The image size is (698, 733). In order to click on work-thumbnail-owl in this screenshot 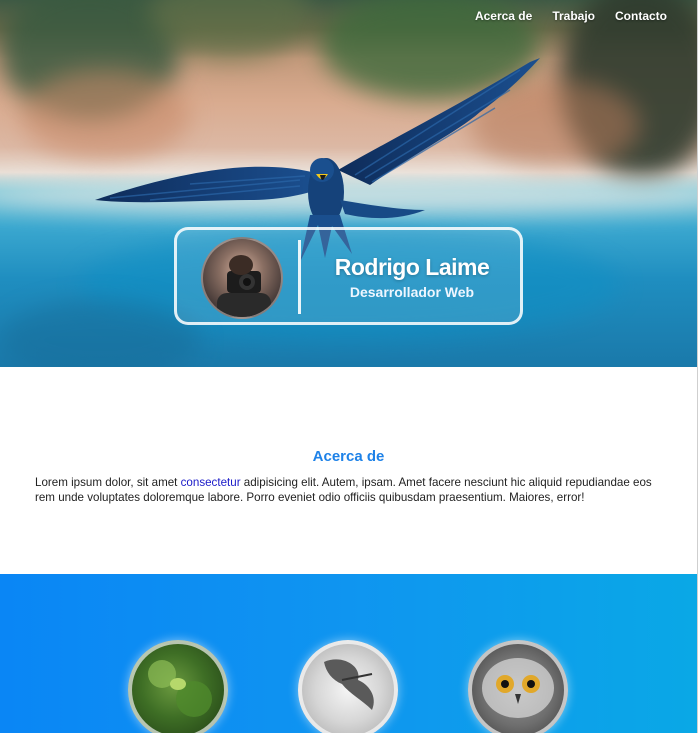, I will do `click(518, 686)`.